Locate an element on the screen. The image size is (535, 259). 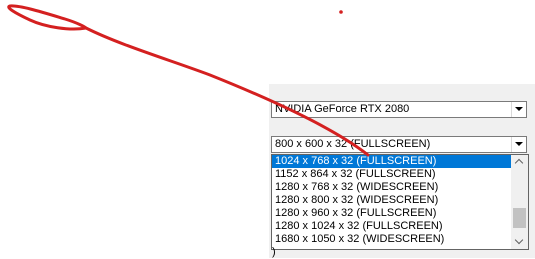
graphics-adapter-select: NVIDIA GeForce RTX 2080 is located at coordinates (399, 109).